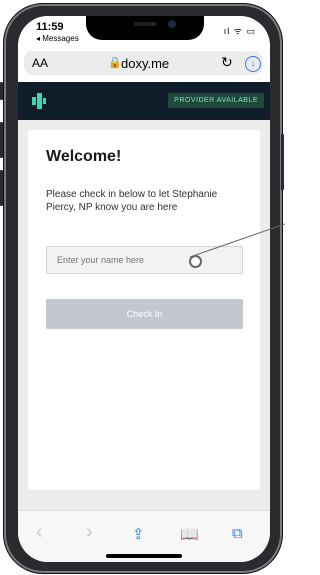  What do you see at coordinates (172, 24) in the screenshot?
I see `camera-icon` at bounding box center [172, 24].